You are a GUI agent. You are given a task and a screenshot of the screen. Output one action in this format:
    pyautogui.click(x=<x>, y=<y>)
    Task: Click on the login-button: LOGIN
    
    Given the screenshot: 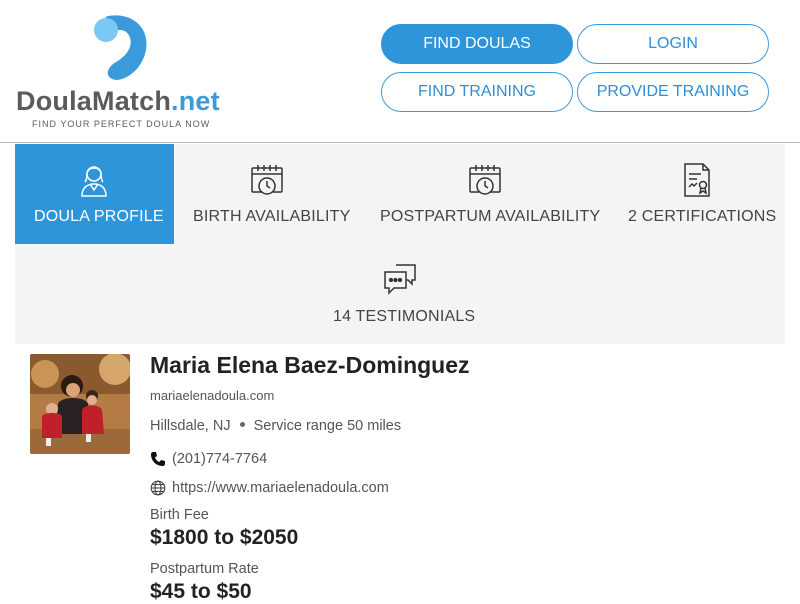 What is the action you would take?
    pyautogui.click(x=673, y=44)
    